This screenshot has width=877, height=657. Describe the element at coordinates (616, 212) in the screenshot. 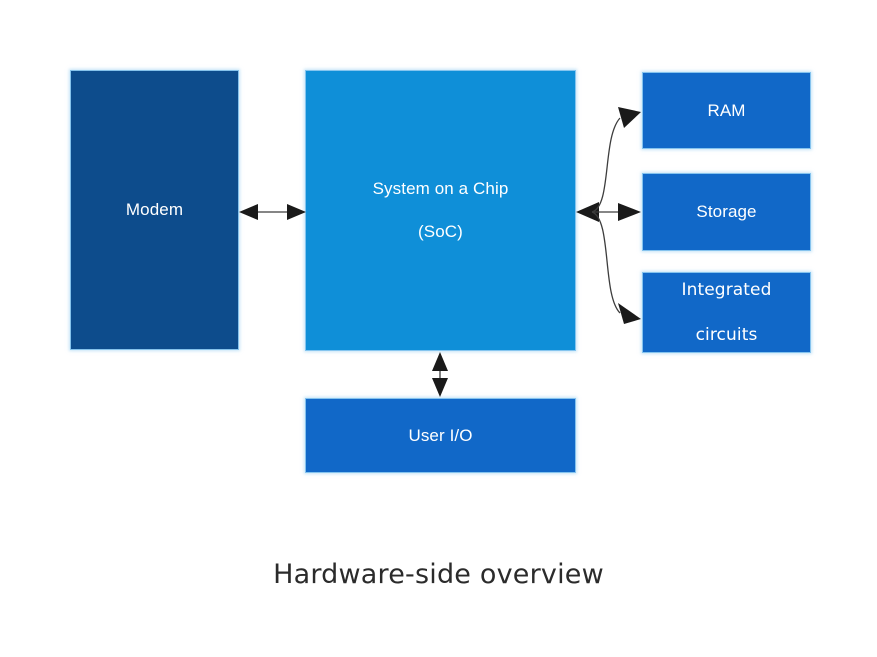

I see `connector-soc-storage` at that location.